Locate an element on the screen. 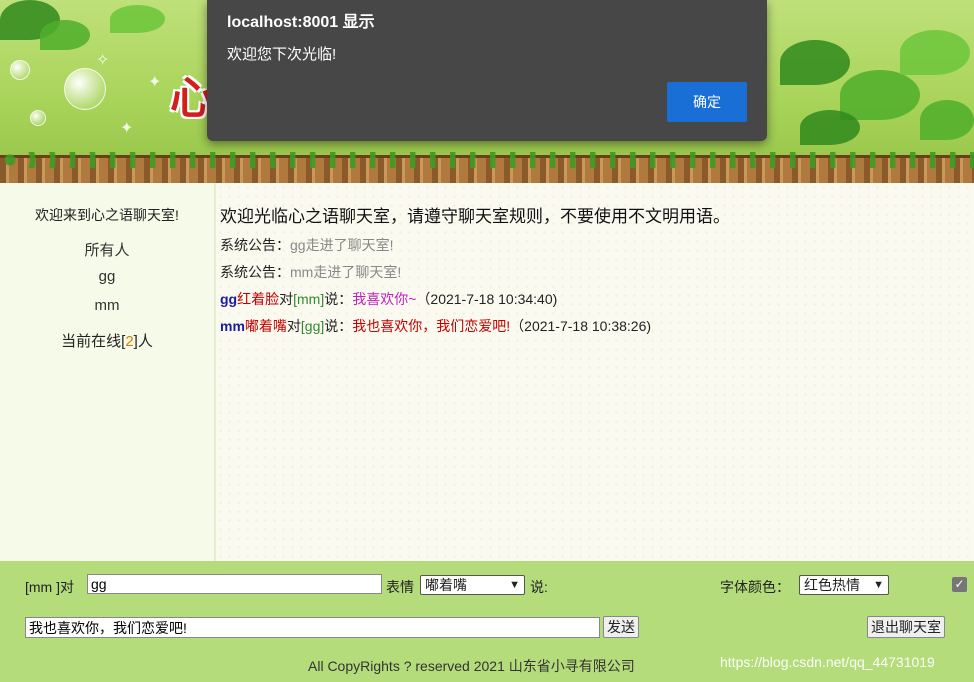  auto-scroll-checkbox: ✓ is located at coordinates (959, 584).